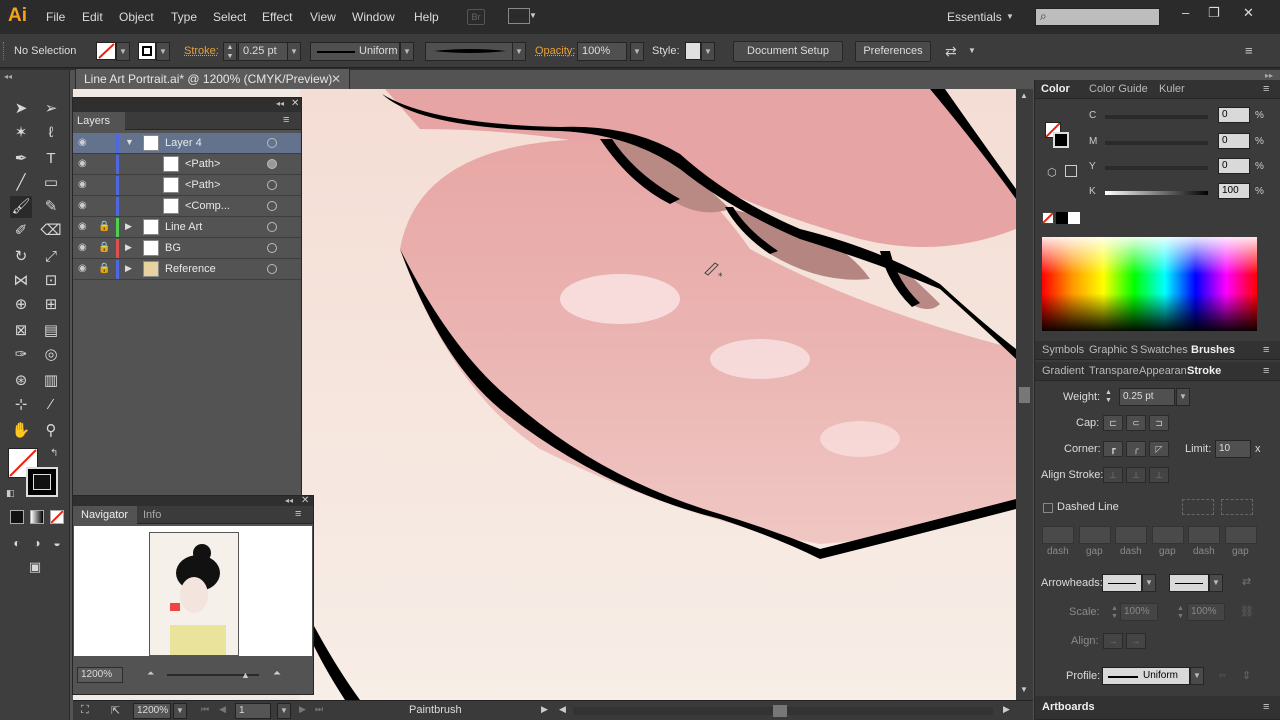 The height and width of the screenshot is (720, 1280). Describe the element at coordinates (147, 51) in the screenshot. I see `stroke-swatch` at that location.